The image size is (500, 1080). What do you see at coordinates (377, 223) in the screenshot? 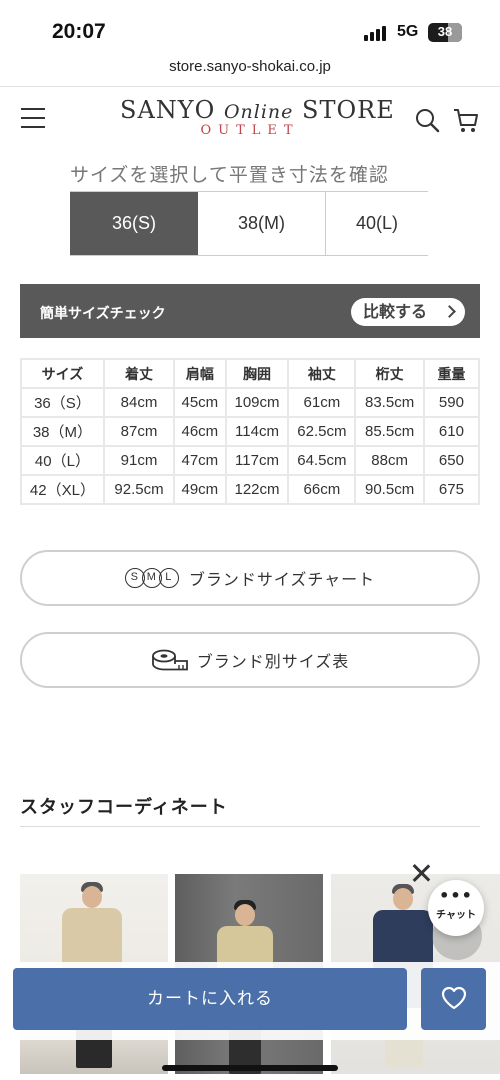
I see `size-tab-40: 40(L)` at bounding box center [377, 223].